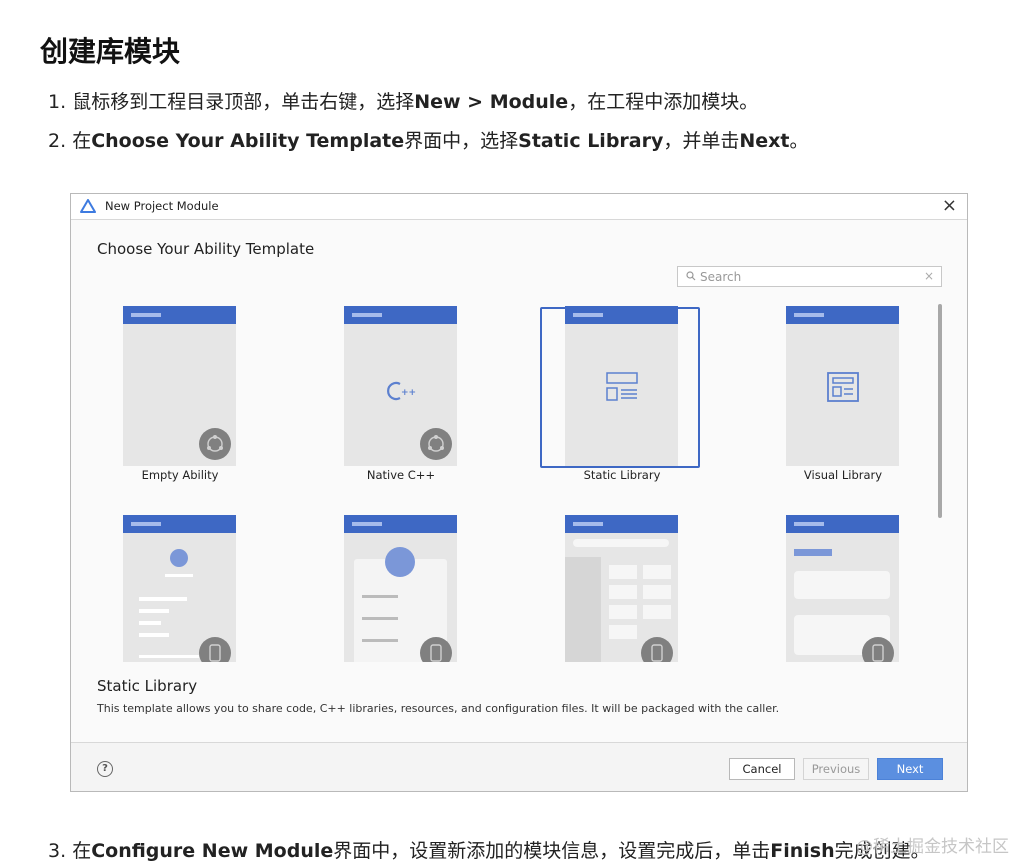  I want to click on template-label: Native C++, so click(401, 475).